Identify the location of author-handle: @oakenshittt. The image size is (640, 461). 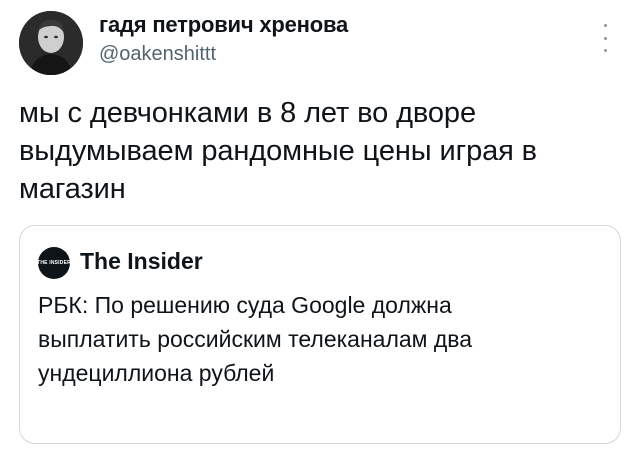
(157, 54).